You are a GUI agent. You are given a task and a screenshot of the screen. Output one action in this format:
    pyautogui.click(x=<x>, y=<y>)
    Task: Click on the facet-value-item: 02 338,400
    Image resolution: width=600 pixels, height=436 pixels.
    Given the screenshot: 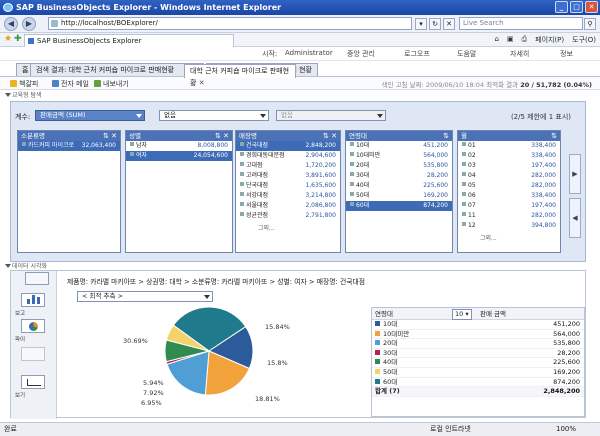 What is the action you would take?
    pyautogui.click(x=509, y=156)
    